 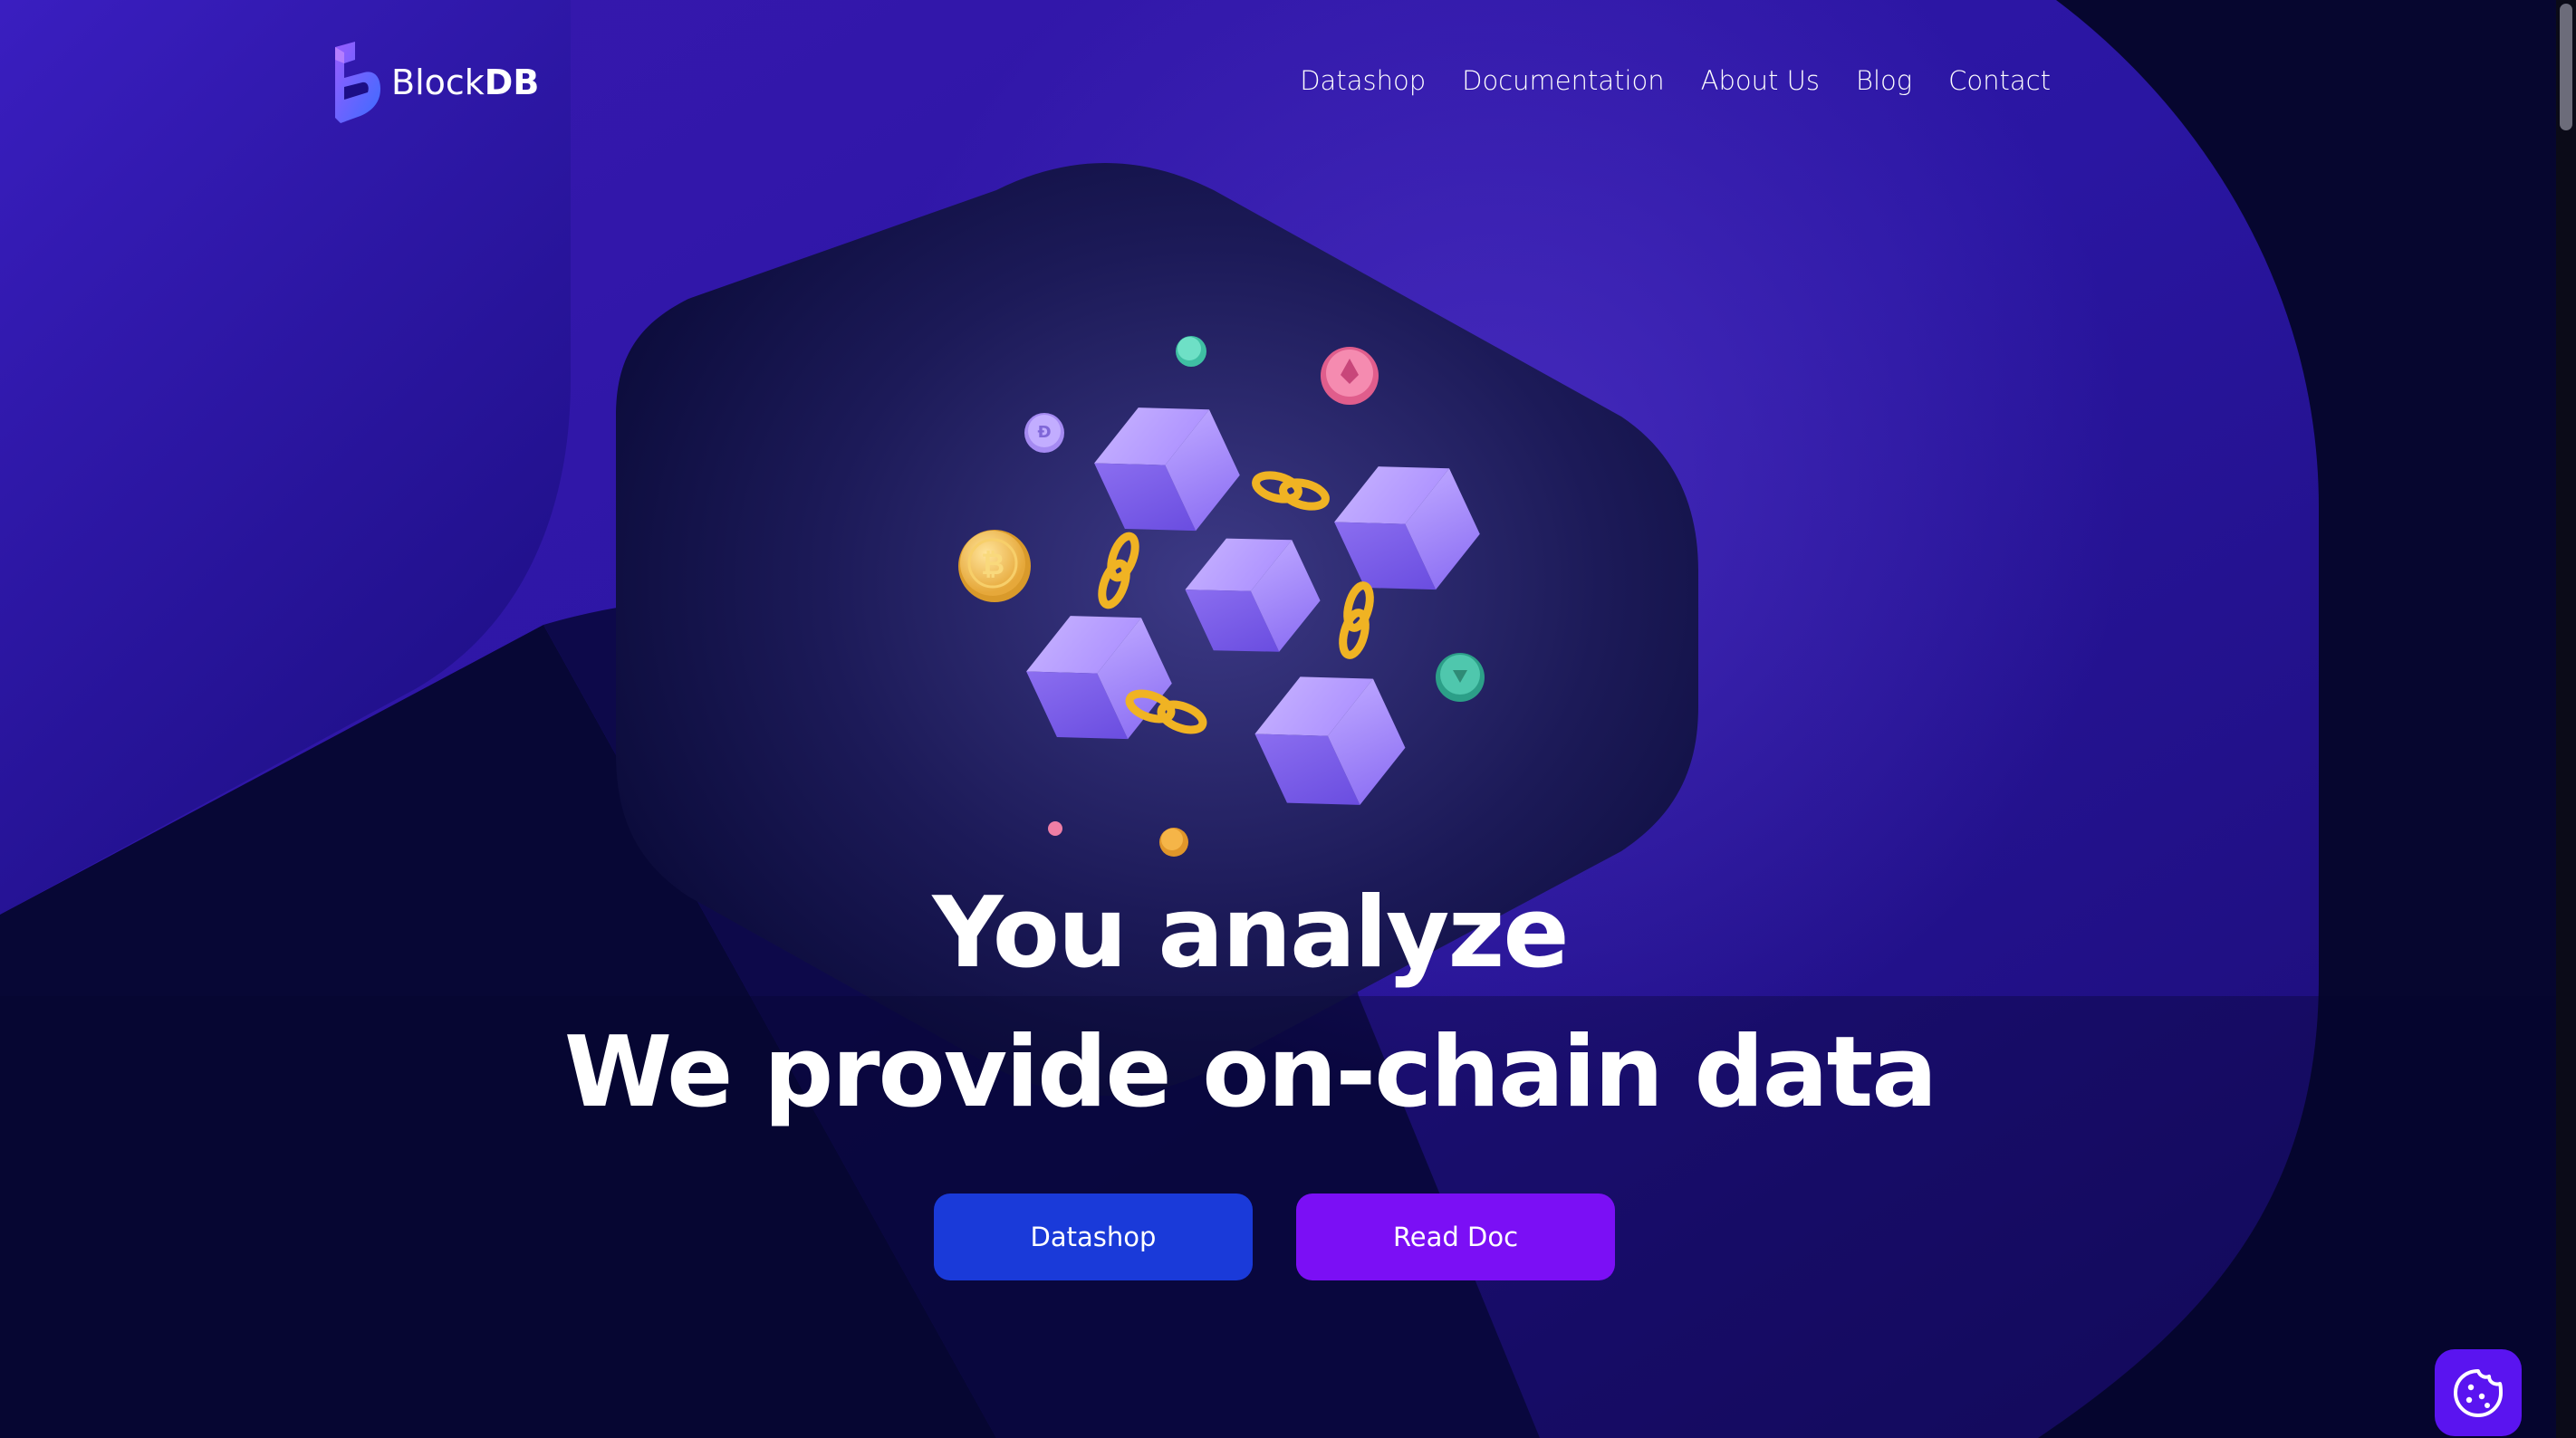 What do you see at coordinates (465, 82) in the screenshot?
I see `brand-name: BlockDB` at bounding box center [465, 82].